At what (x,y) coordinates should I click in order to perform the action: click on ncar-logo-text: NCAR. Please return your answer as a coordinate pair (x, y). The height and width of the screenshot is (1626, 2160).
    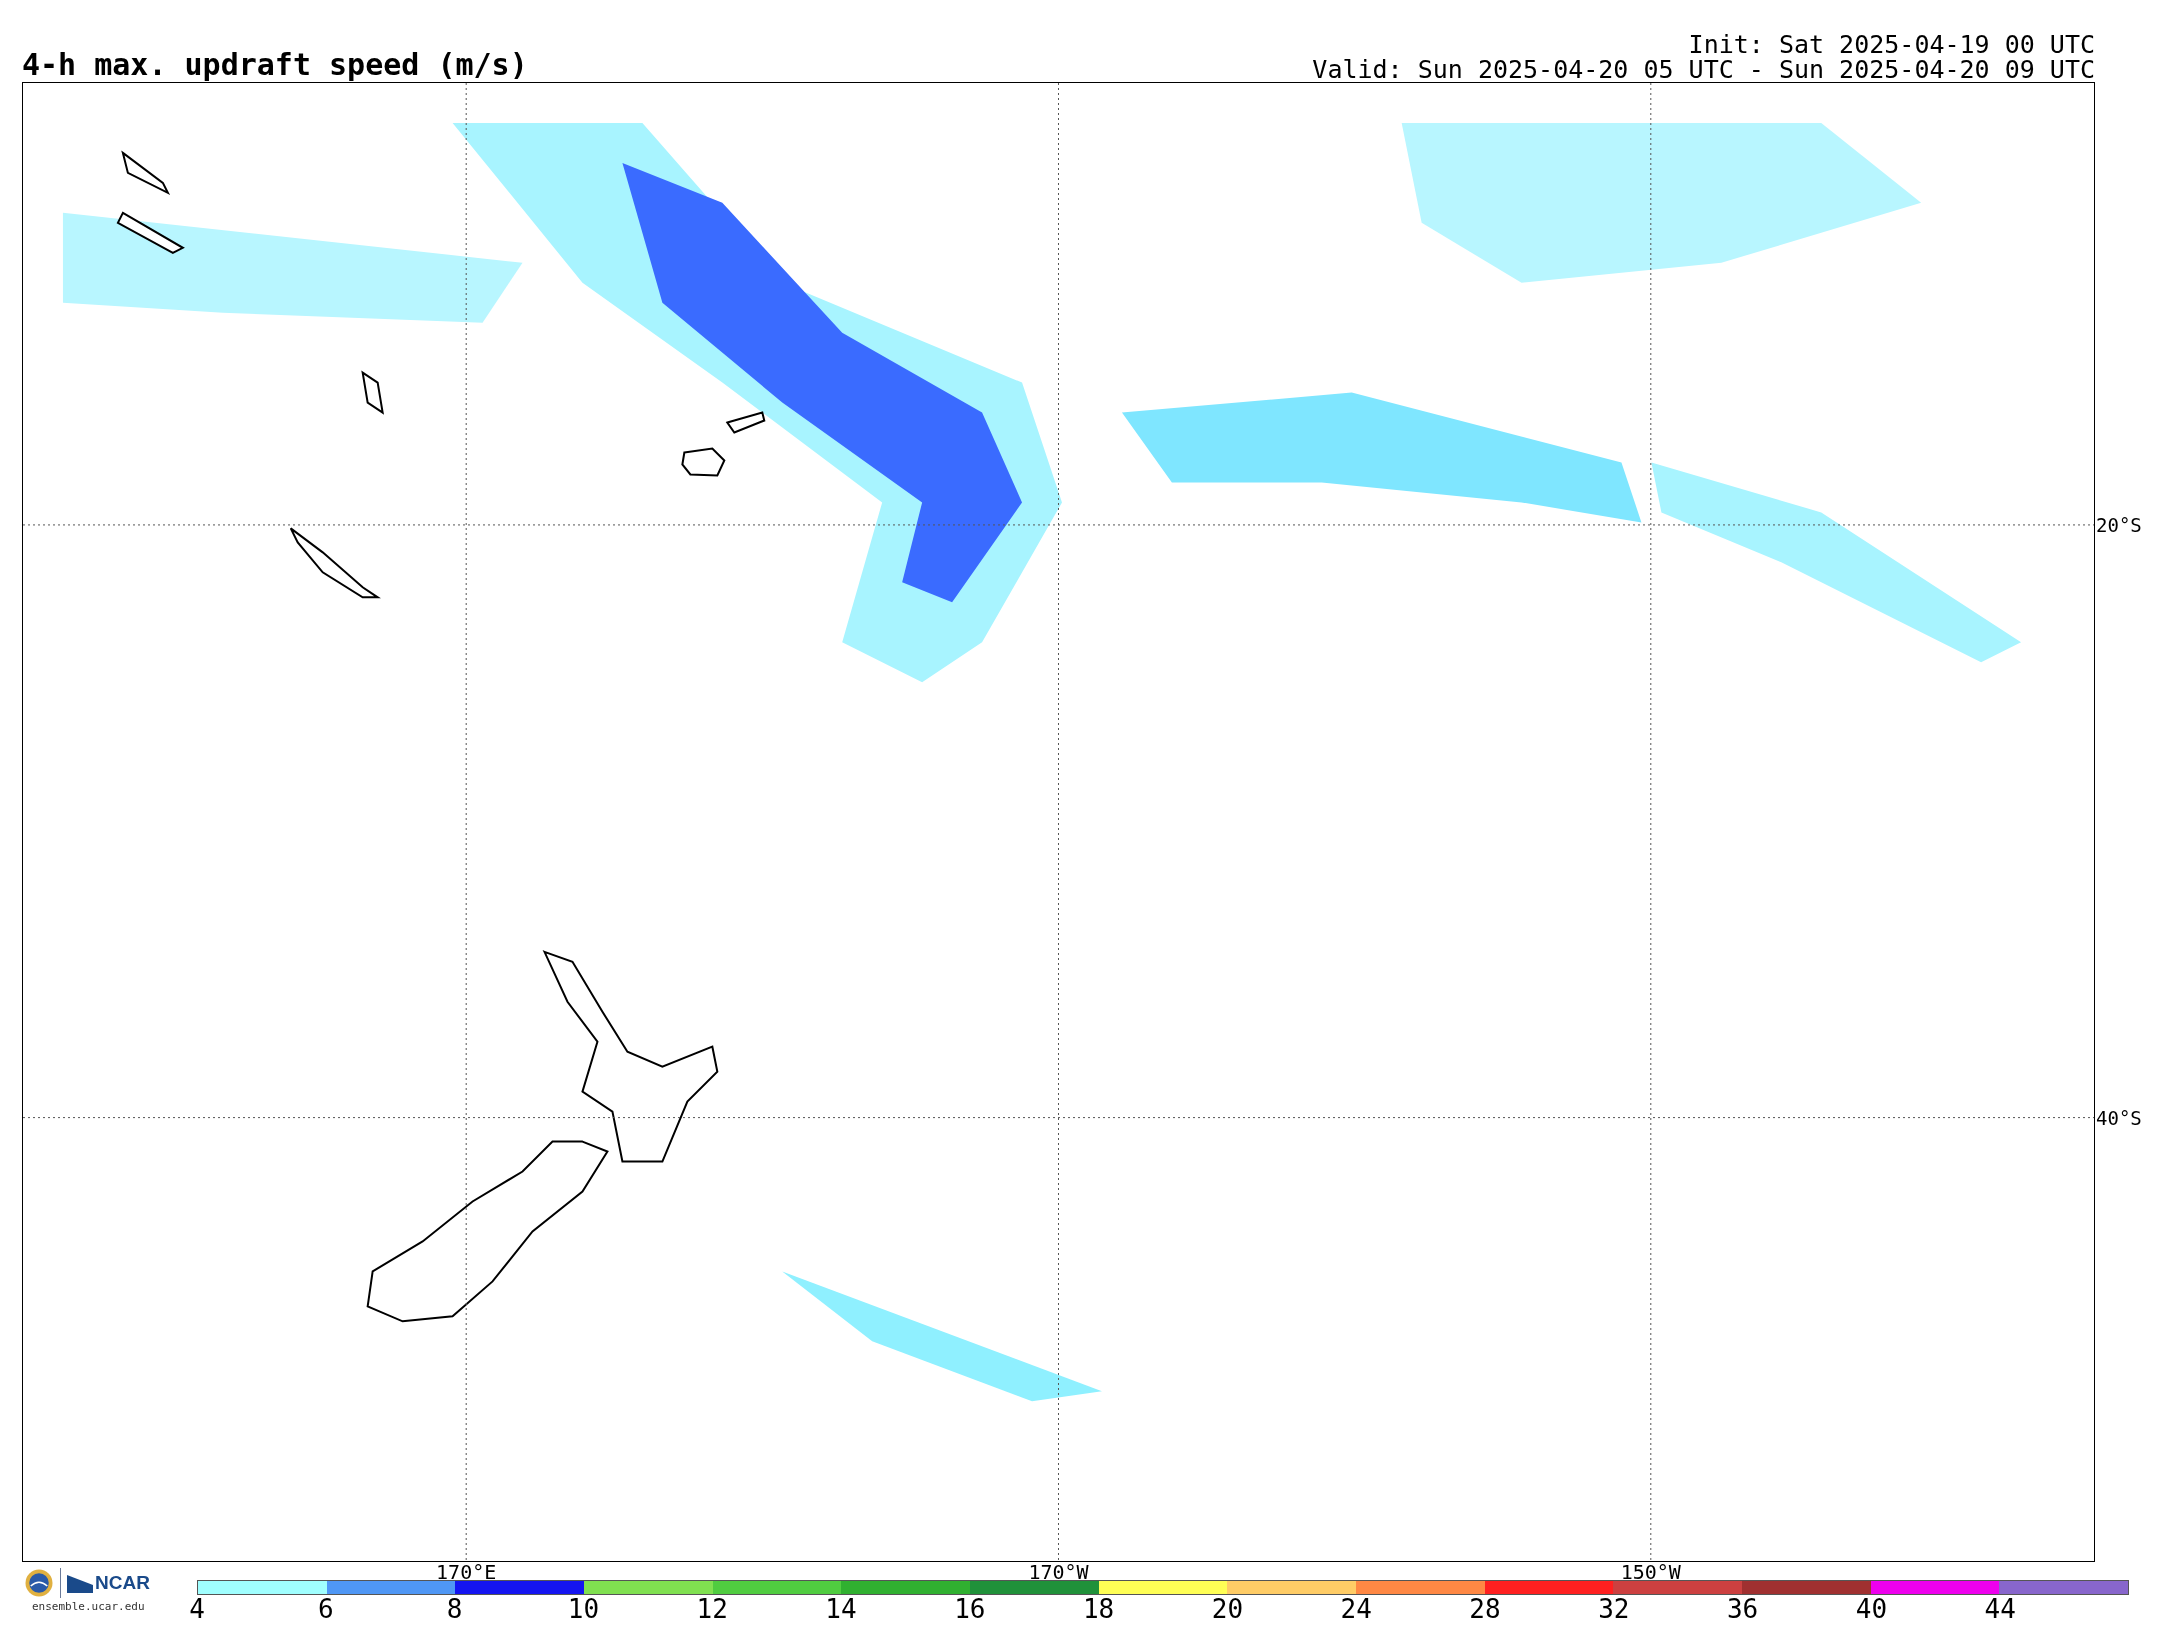
    Looking at the image, I should click on (122, 1583).